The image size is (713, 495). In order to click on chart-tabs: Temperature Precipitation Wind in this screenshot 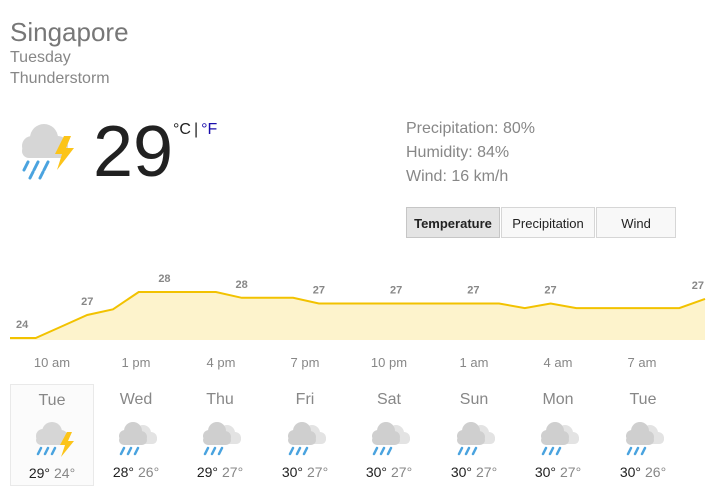, I will do `click(541, 222)`.